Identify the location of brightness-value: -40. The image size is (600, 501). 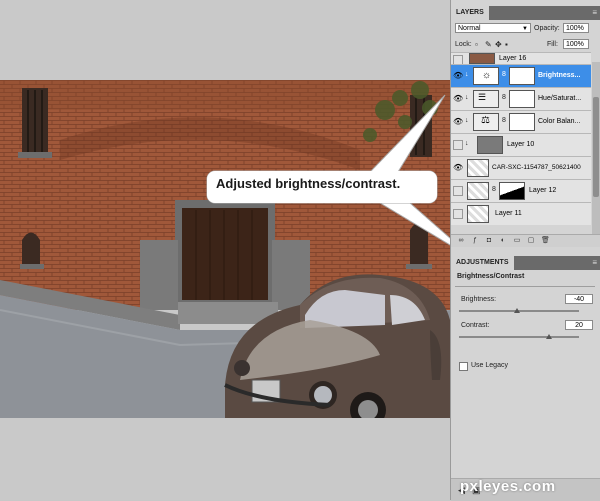
(579, 299).